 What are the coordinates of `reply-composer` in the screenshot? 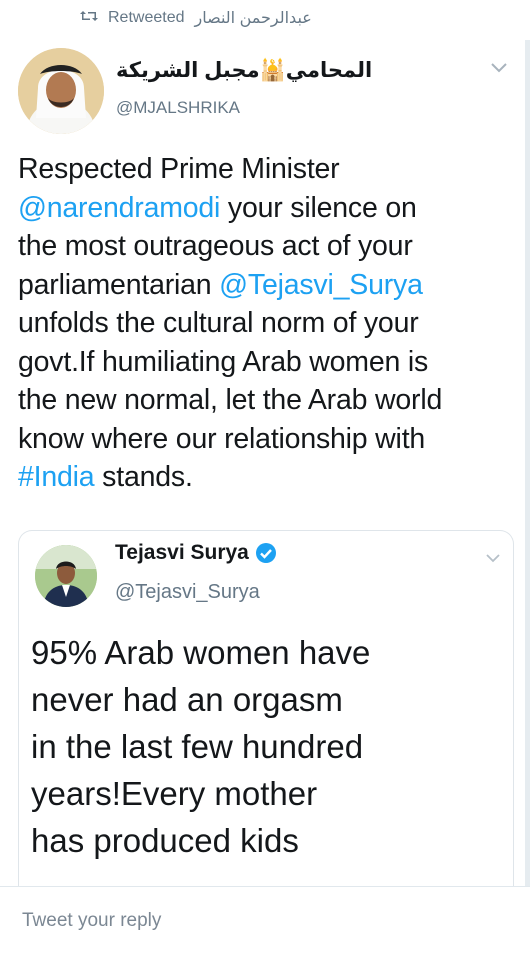 It's located at (265, 923).